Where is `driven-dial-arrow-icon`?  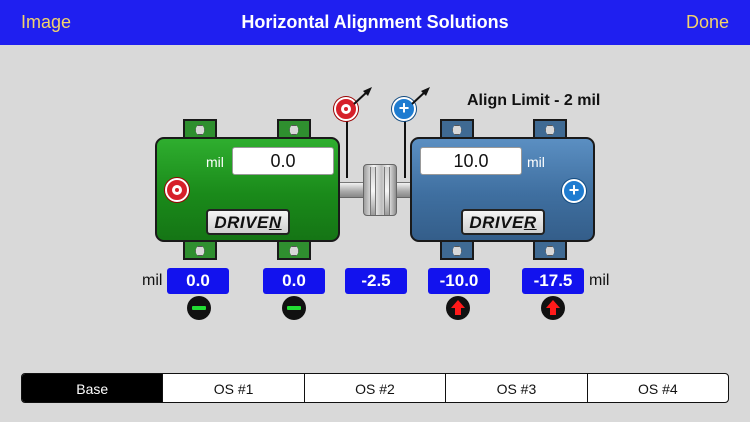
driven-dial-arrow-icon is located at coordinates (362, 96).